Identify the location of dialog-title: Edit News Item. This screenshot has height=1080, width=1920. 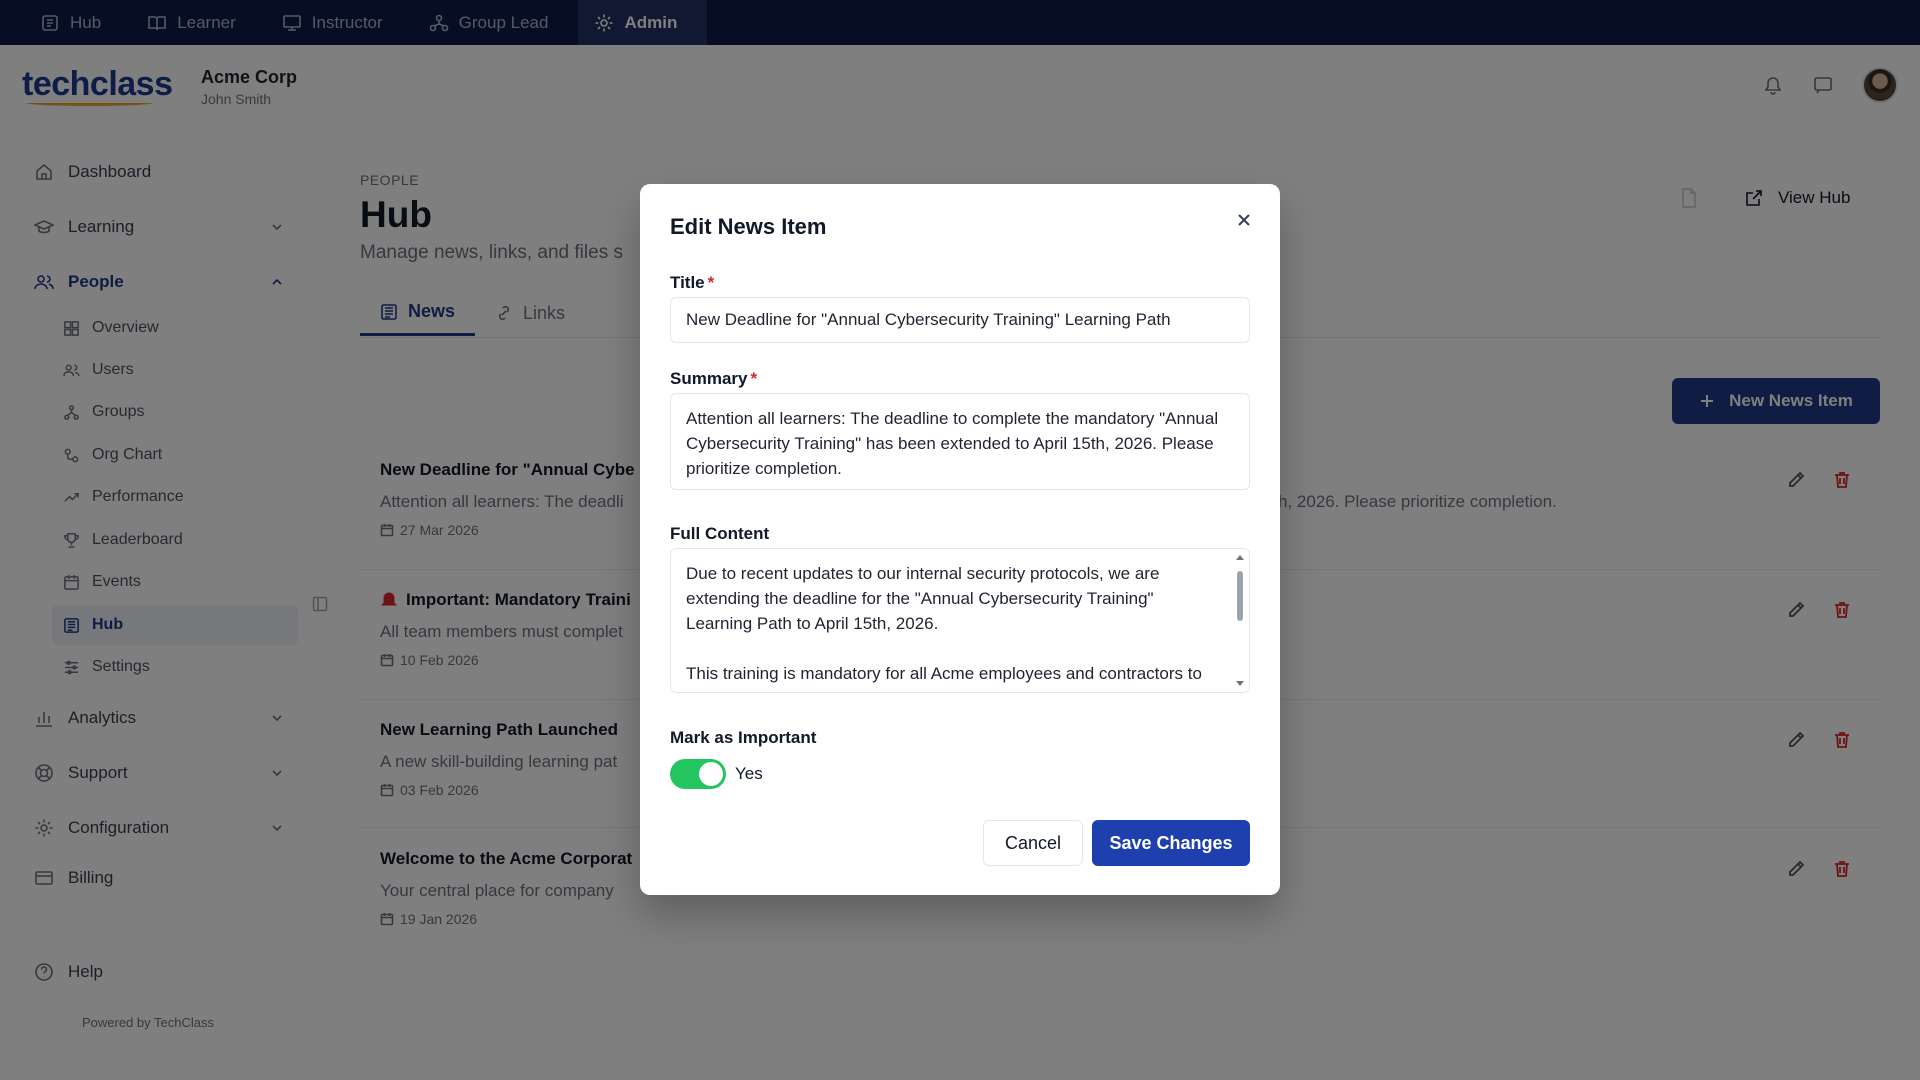
(748, 226).